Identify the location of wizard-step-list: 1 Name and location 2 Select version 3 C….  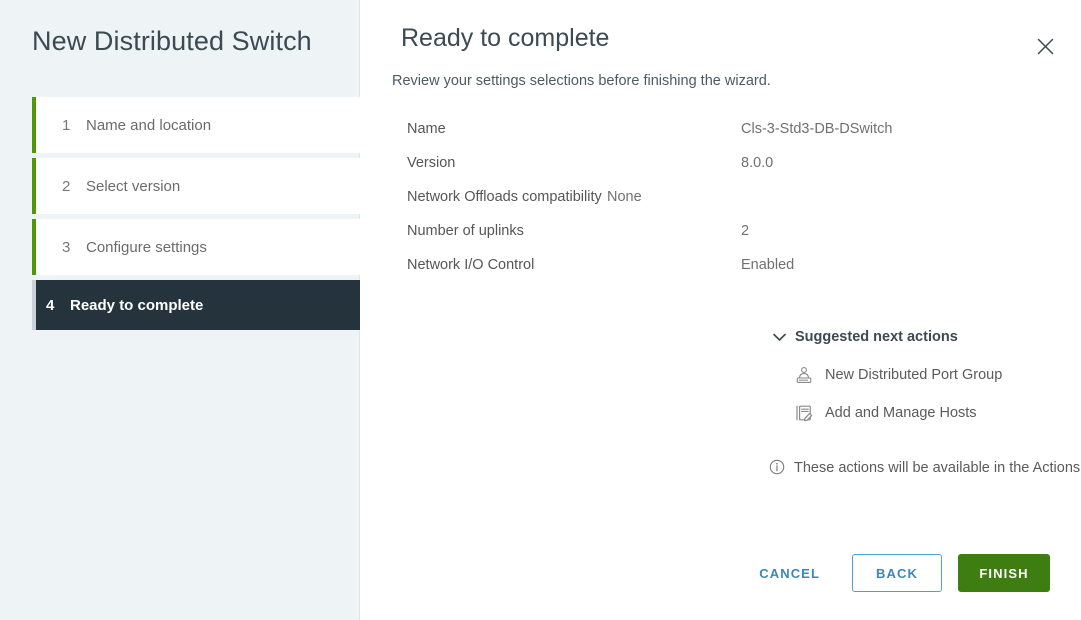
(196, 216).